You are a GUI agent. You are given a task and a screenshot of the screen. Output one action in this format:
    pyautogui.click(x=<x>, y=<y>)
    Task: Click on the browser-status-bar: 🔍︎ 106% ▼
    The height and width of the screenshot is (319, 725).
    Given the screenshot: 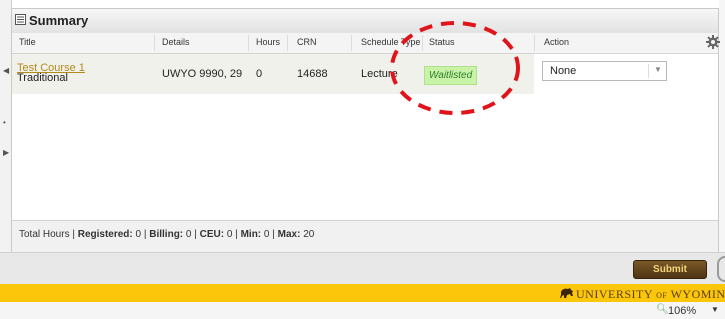 What is the action you would take?
    pyautogui.click(x=362, y=310)
    